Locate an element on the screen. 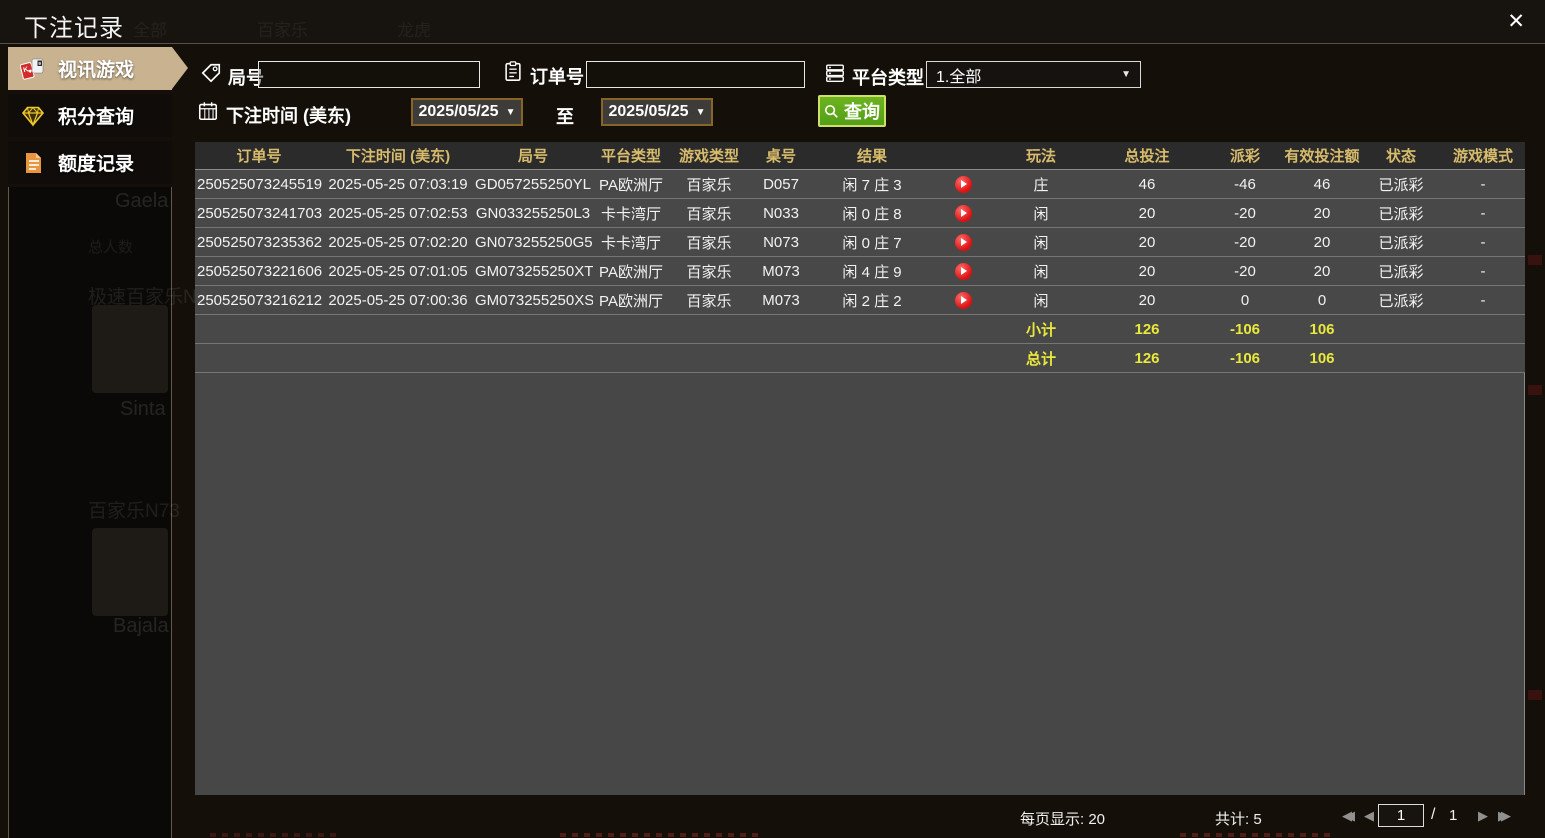  cell-table-no: N073 is located at coordinates (781, 242).